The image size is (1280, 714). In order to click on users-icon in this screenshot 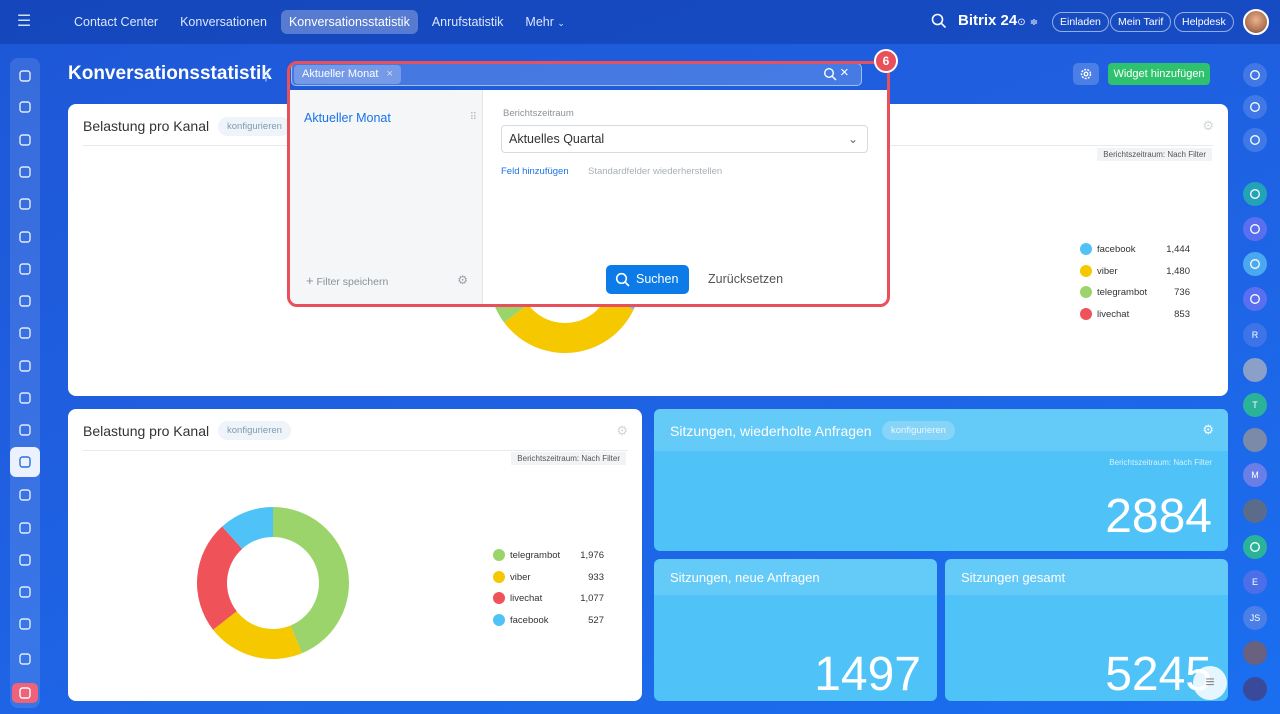, I will do `click(25, 333)`.